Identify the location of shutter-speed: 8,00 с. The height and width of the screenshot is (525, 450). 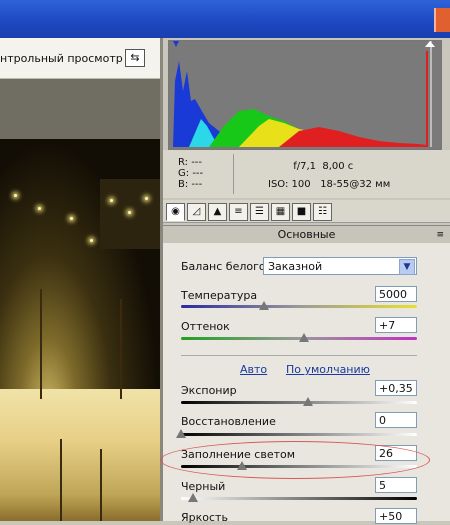
(338, 166).